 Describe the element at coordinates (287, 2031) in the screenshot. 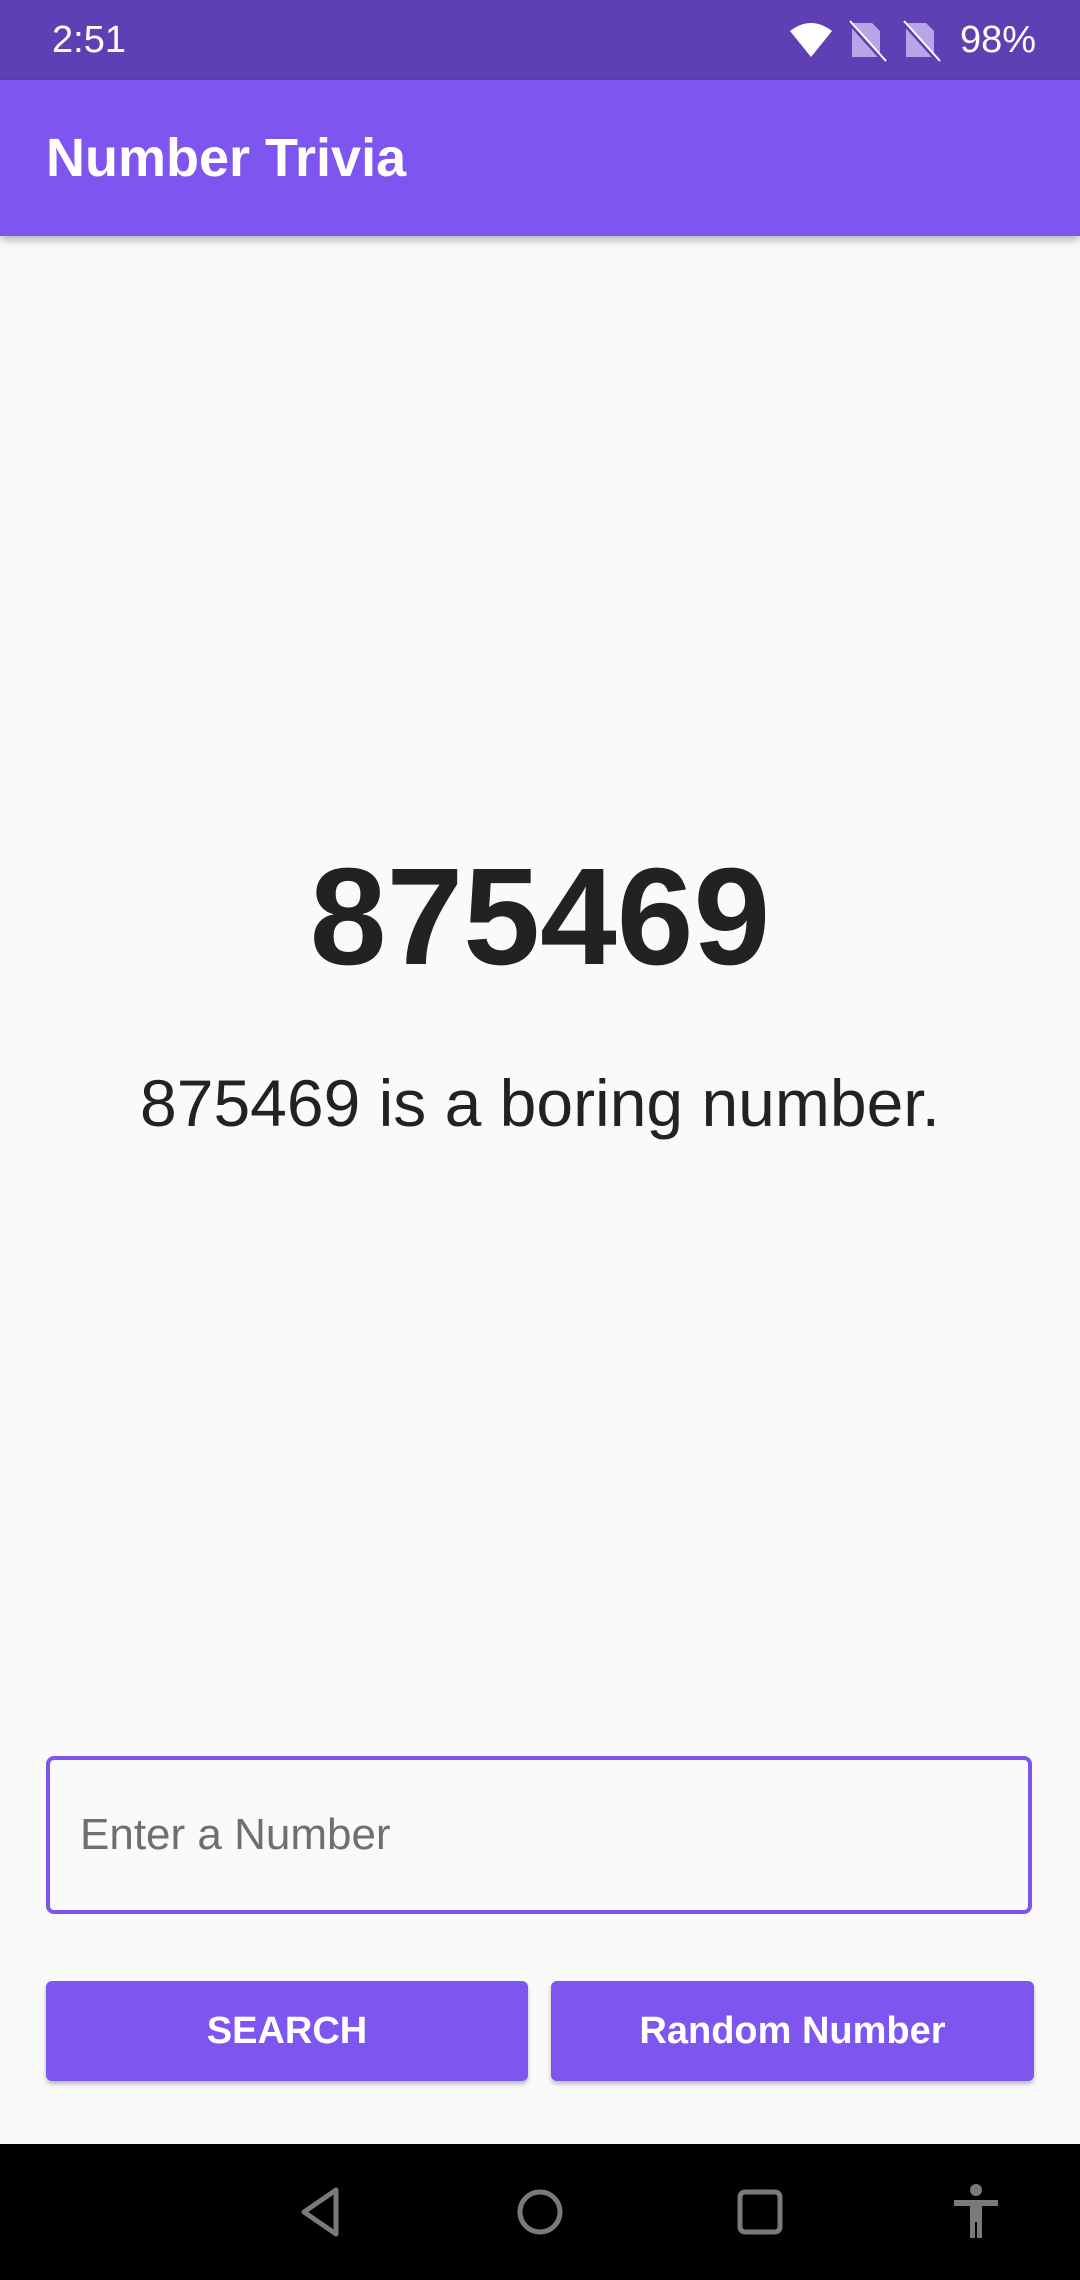

I see `search-button: SEARCH` at that location.